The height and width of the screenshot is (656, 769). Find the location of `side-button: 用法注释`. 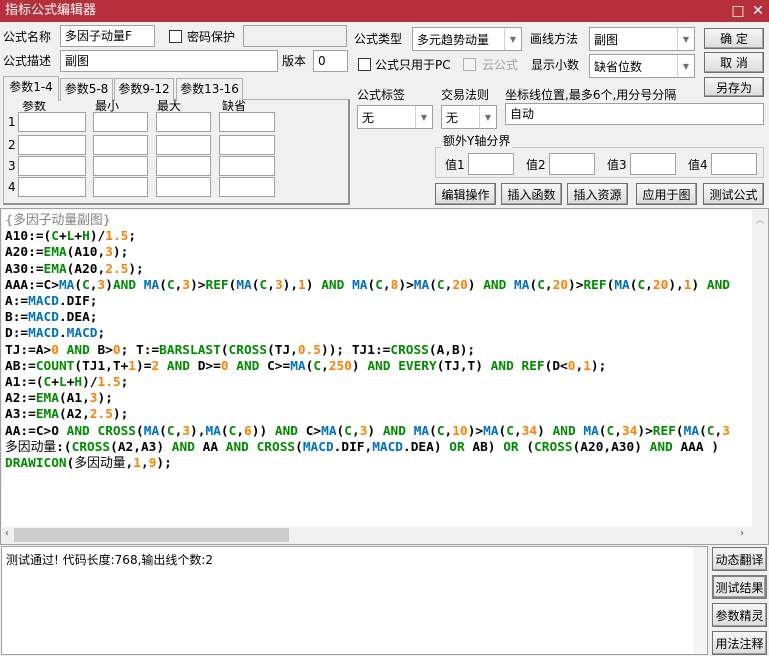

side-button: 用法注释 is located at coordinates (739, 643).